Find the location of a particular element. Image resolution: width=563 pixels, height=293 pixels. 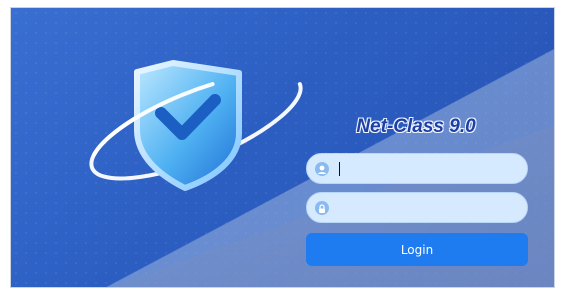

app-title: Net-Class 9.0 is located at coordinates (416, 126).